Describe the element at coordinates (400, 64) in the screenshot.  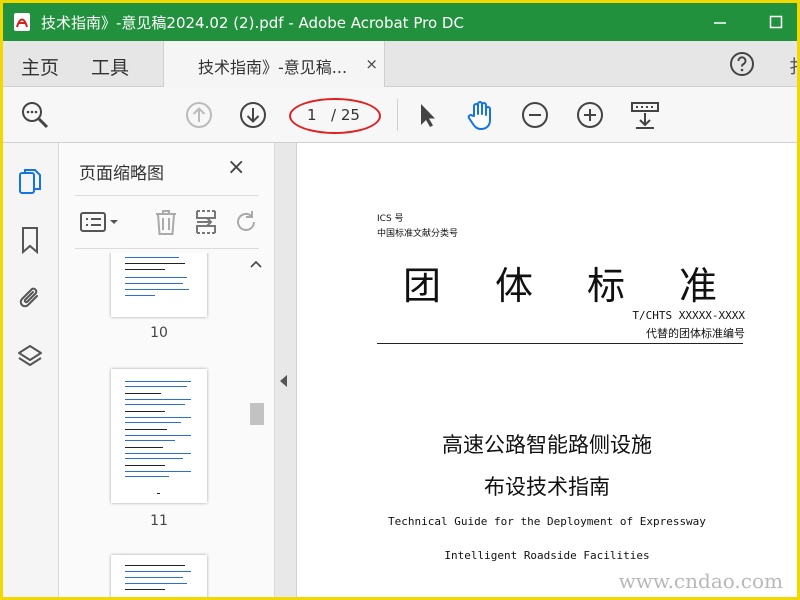
I see `tab-bar: 主页 工具 技术指南》-意见稿... × 扌` at that location.